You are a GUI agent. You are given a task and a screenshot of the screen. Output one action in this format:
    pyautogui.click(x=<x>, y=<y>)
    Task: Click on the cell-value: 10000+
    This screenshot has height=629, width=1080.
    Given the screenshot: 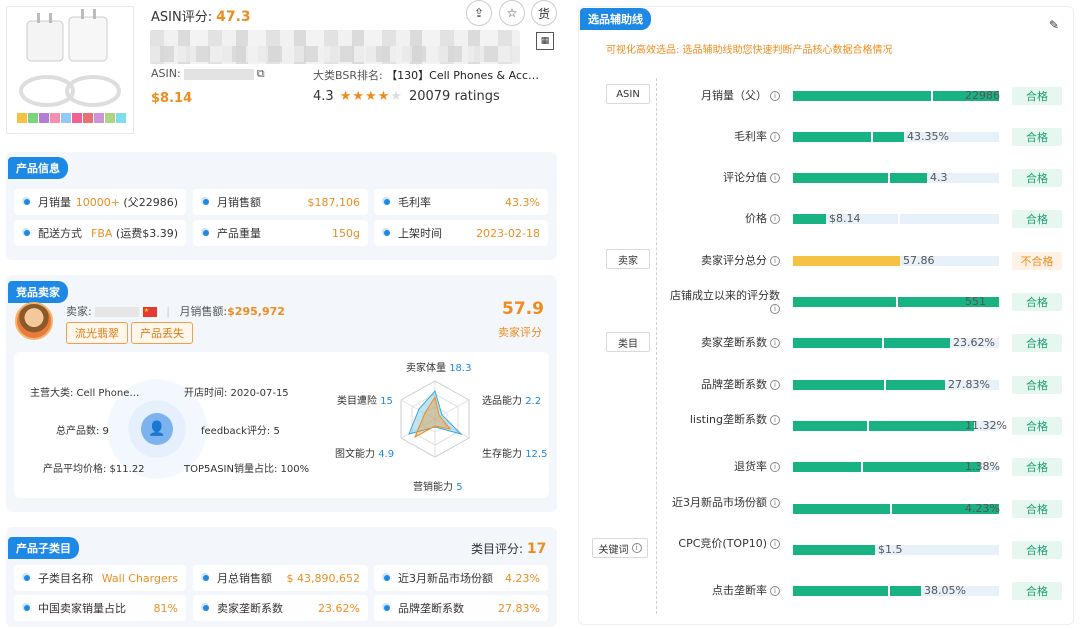 What is the action you would take?
    pyautogui.click(x=97, y=202)
    